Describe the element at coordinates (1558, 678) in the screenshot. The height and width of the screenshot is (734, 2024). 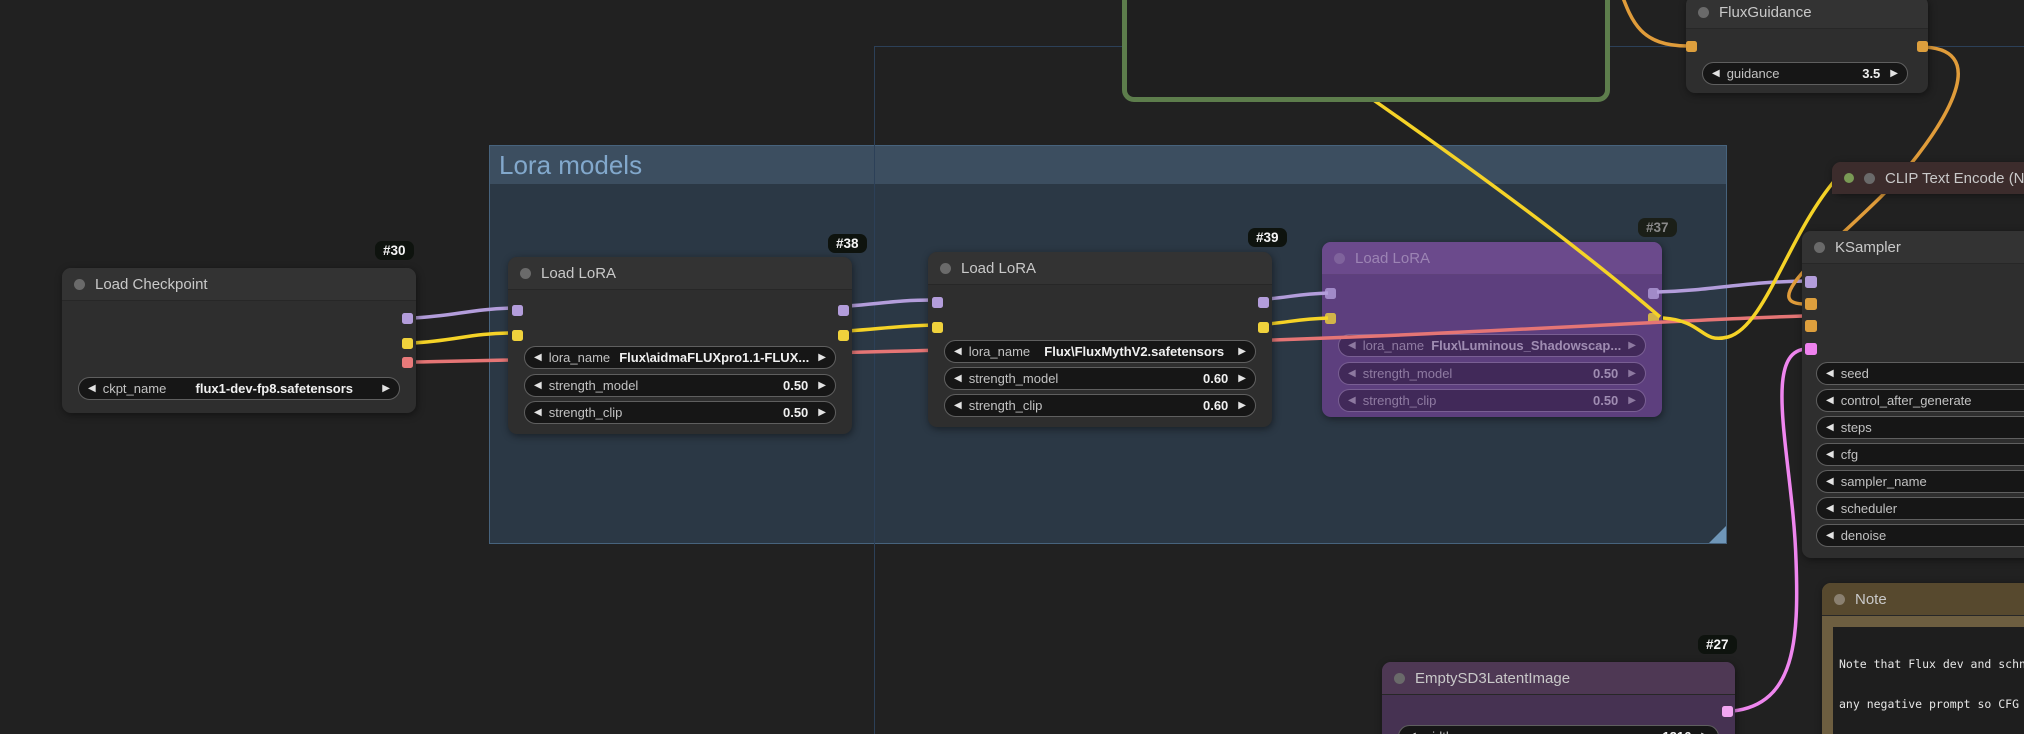
I see `node-header: EmptySD3LatentImage` at that location.